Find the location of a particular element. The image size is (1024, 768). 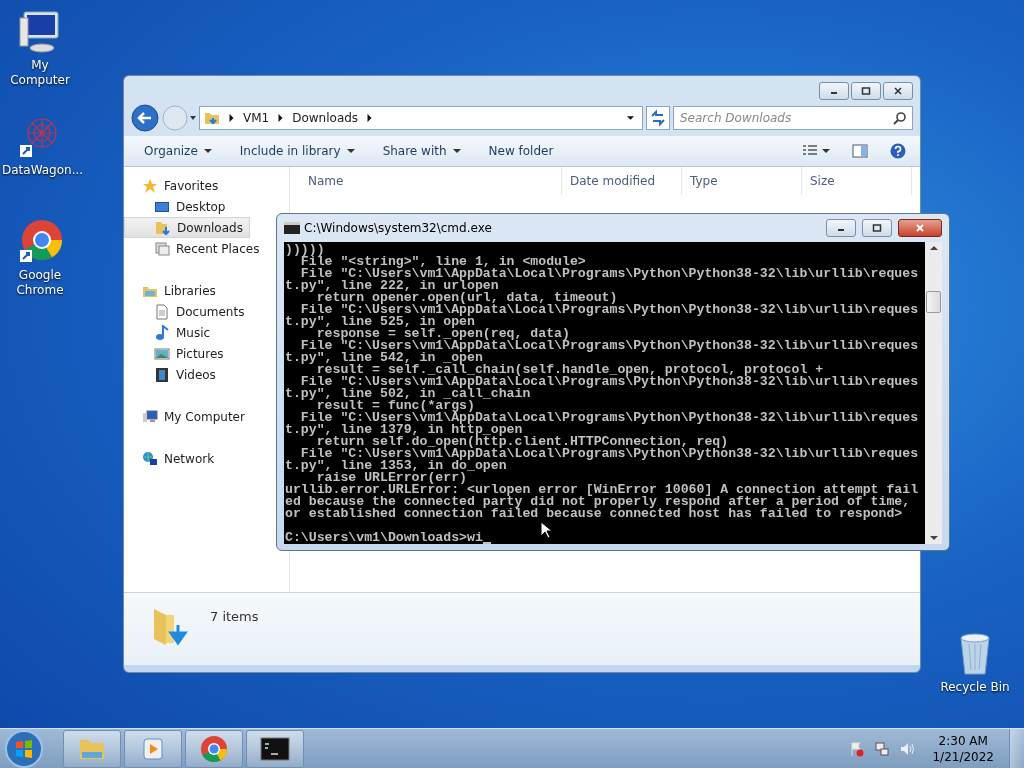

start-button-icon is located at coordinates (24, 748).